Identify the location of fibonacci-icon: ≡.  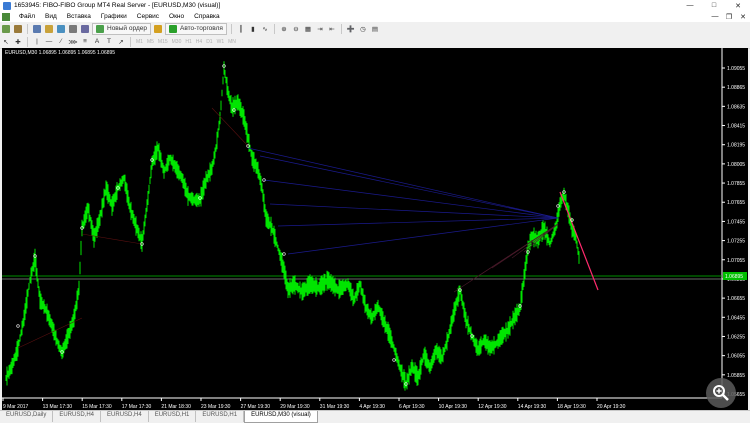
(85, 42).